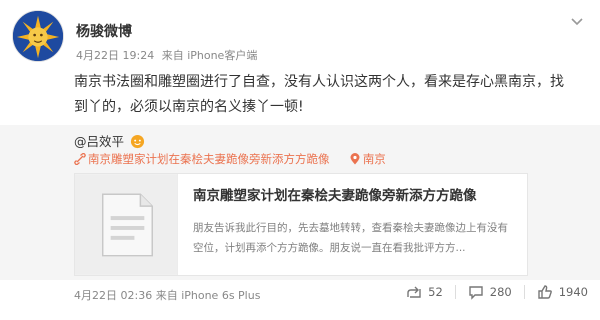 The image size is (600, 320). What do you see at coordinates (80, 159) in the screenshot?
I see `link-icon` at bounding box center [80, 159].